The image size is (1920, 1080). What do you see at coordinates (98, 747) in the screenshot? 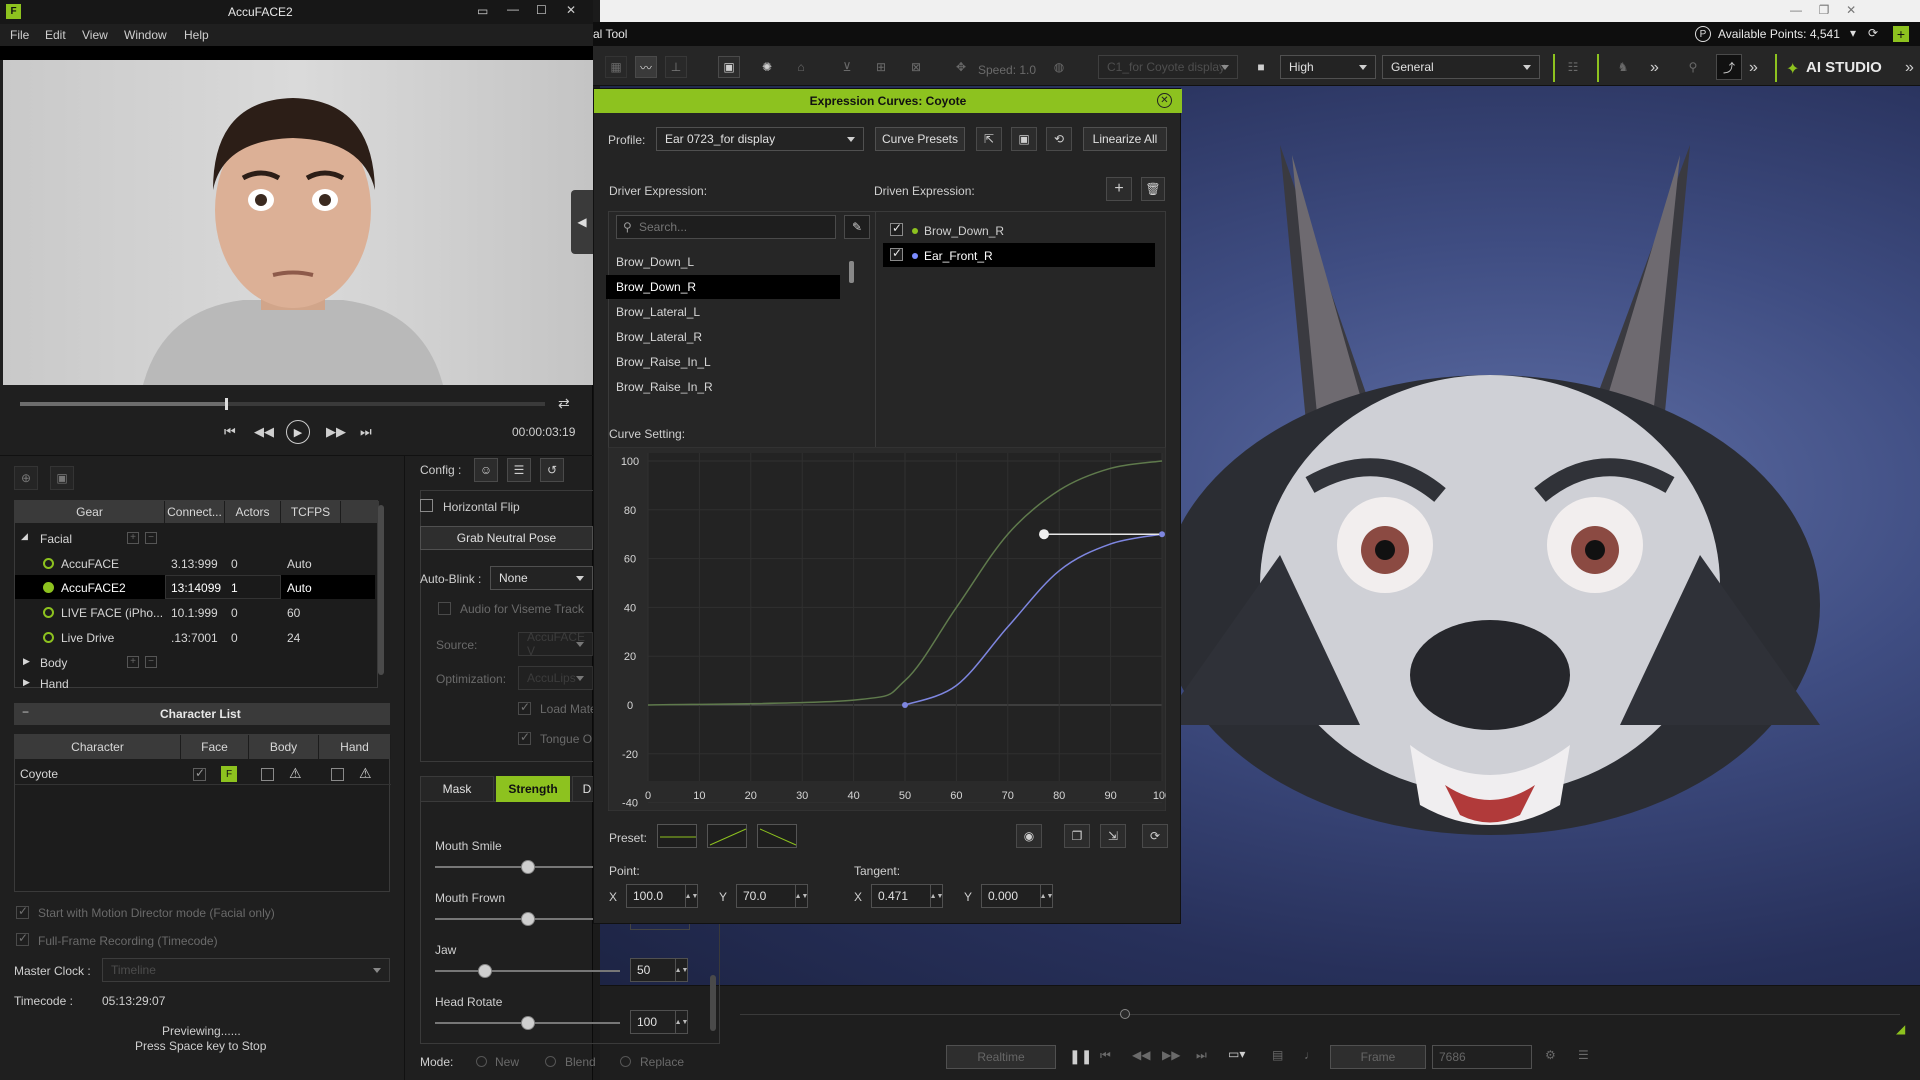
I see `col-character: Character` at bounding box center [98, 747].